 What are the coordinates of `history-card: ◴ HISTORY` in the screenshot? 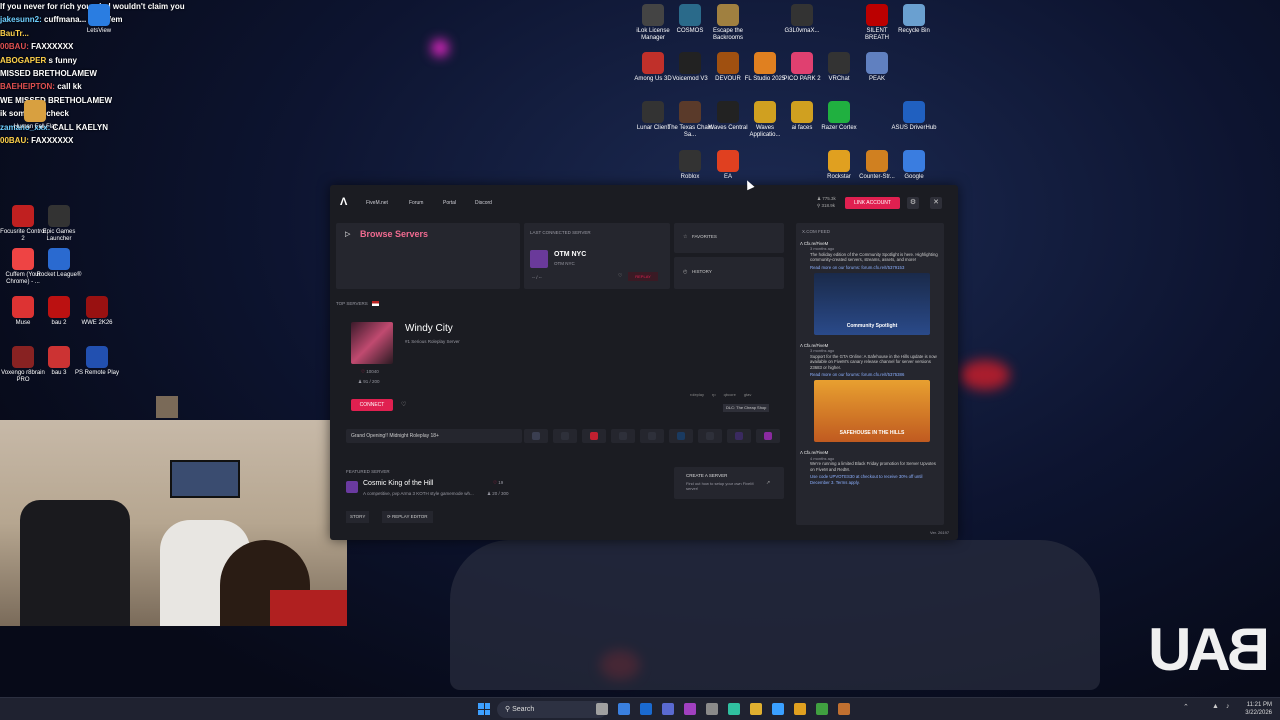 It's located at (729, 273).